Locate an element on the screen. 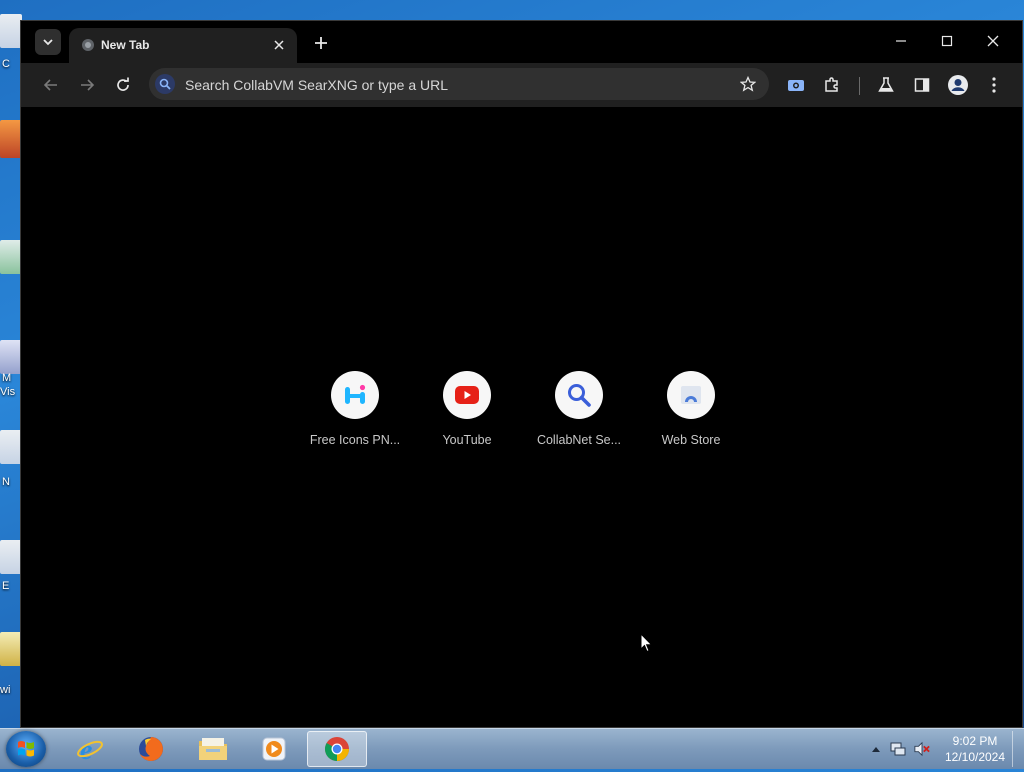 The width and height of the screenshot is (1024, 772). chevron-down-icon is located at coordinates (48, 42).